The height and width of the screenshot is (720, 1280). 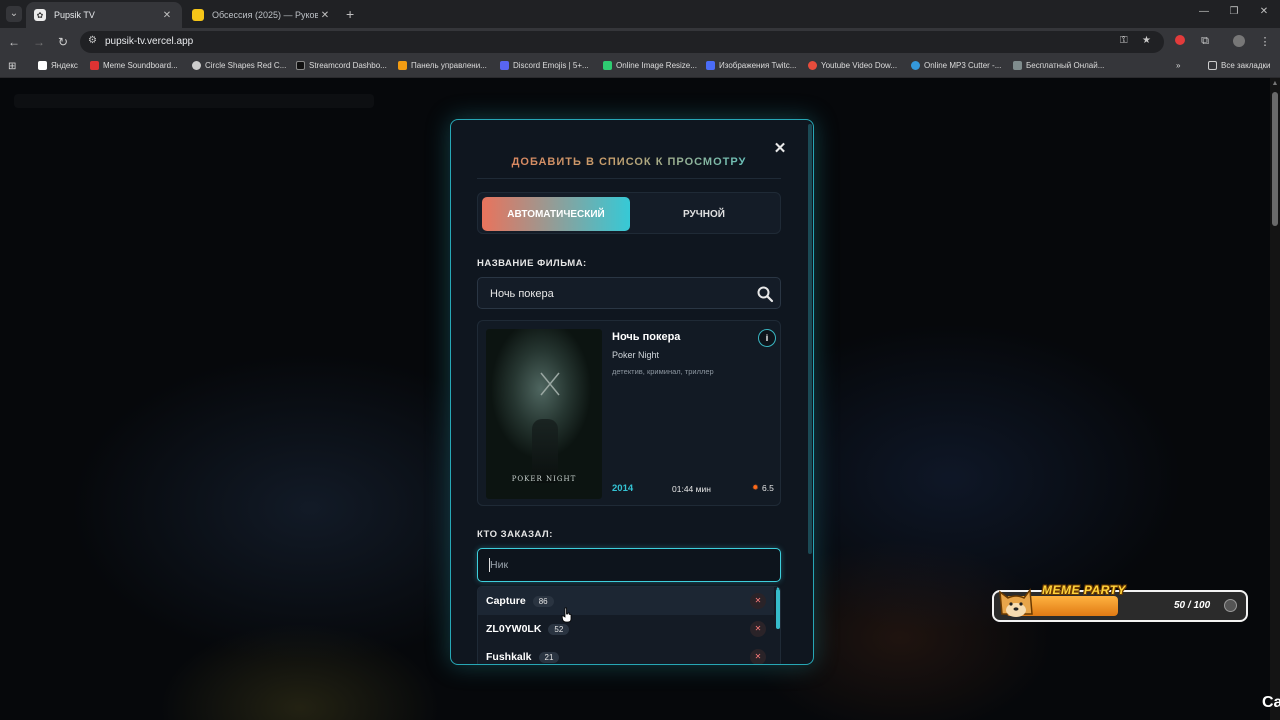 I want to click on movie-duration: 01:44 мин, so click(x=691, y=489).